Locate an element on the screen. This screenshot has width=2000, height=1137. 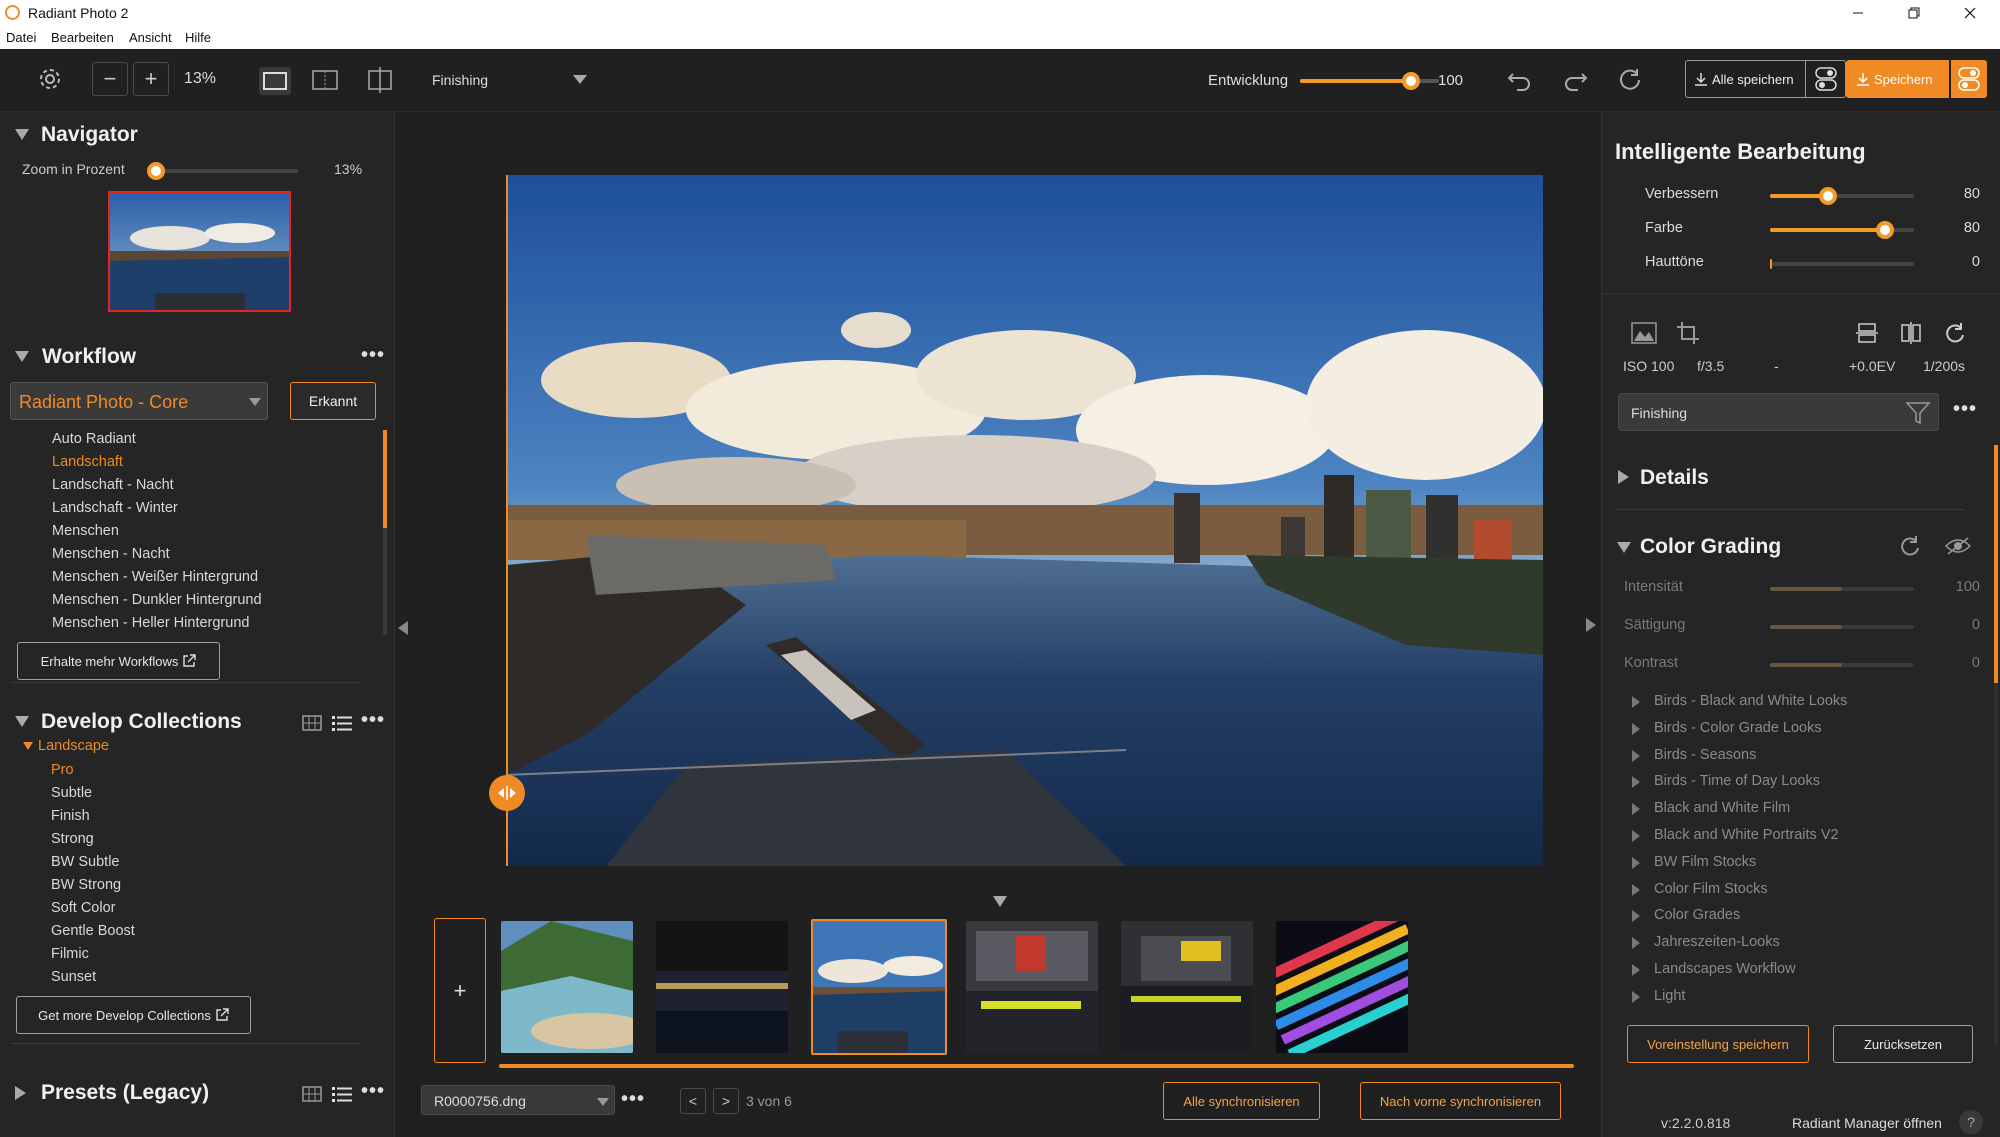
color-grading-collapse-icon is located at coordinates (1624, 547).